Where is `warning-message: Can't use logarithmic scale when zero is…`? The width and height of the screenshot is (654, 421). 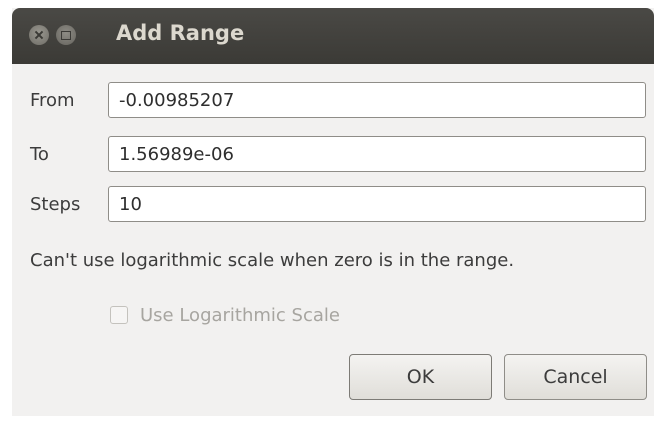
warning-message: Can't use logarithmic scale when zero is… is located at coordinates (272, 260).